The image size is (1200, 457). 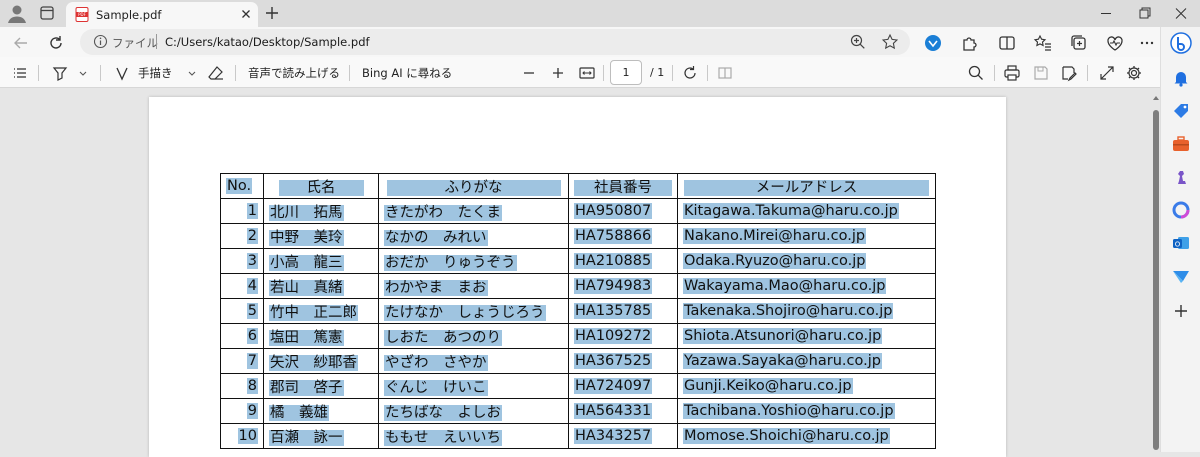 What do you see at coordinates (294, 73) in the screenshot?
I see `read-aloud-button: 音声で読み上げる` at bounding box center [294, 73].